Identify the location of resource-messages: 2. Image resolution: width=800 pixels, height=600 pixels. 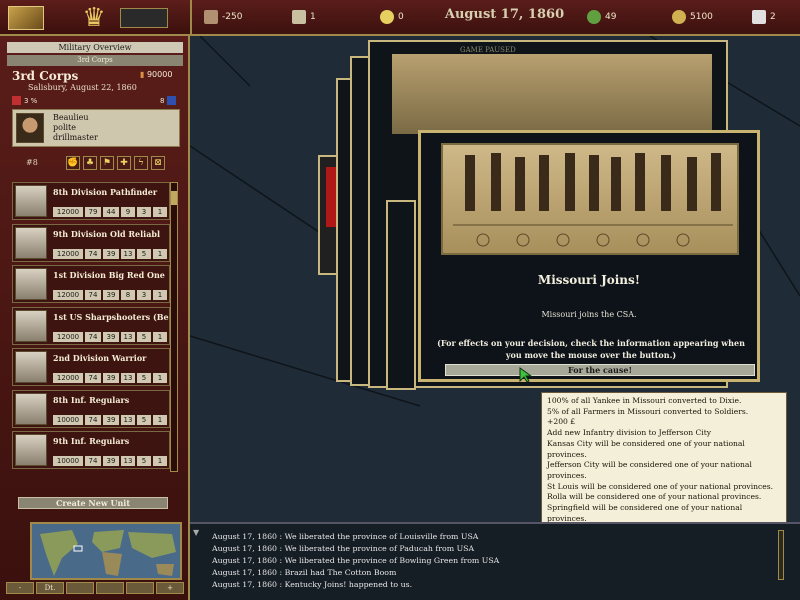
(764, 17).